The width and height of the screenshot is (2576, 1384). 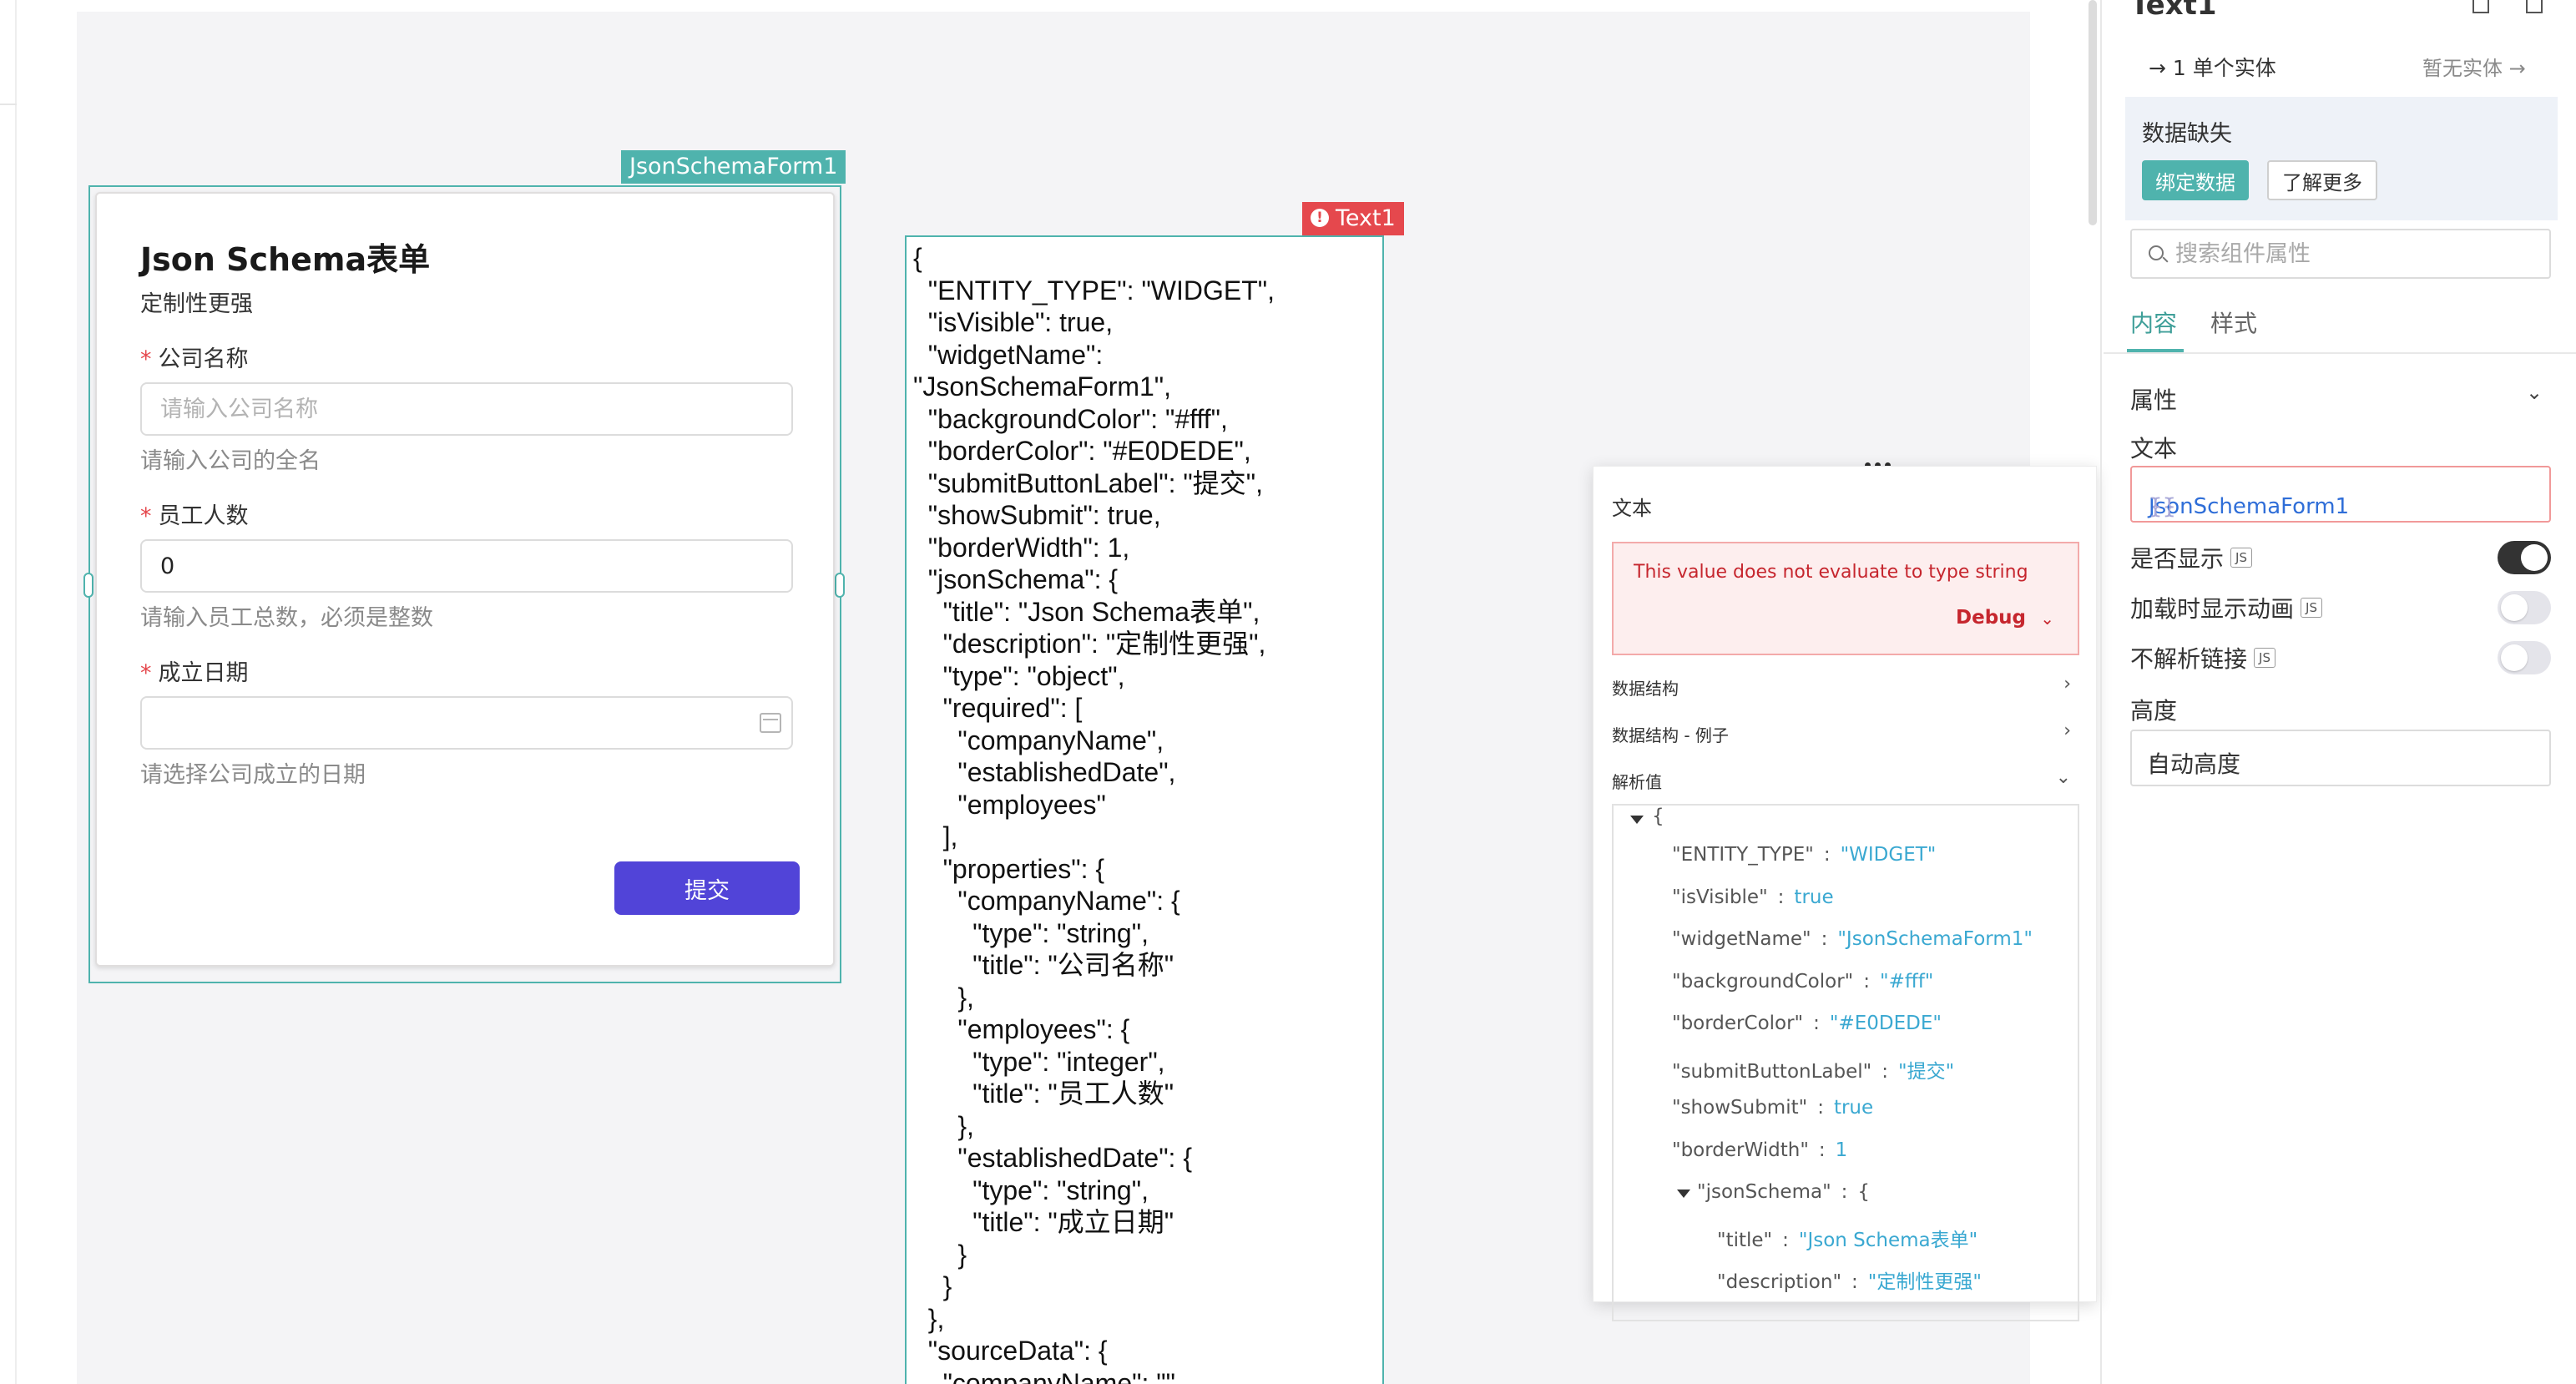 I want to click on popover-title: 文本, so click(x=1632, y=509).